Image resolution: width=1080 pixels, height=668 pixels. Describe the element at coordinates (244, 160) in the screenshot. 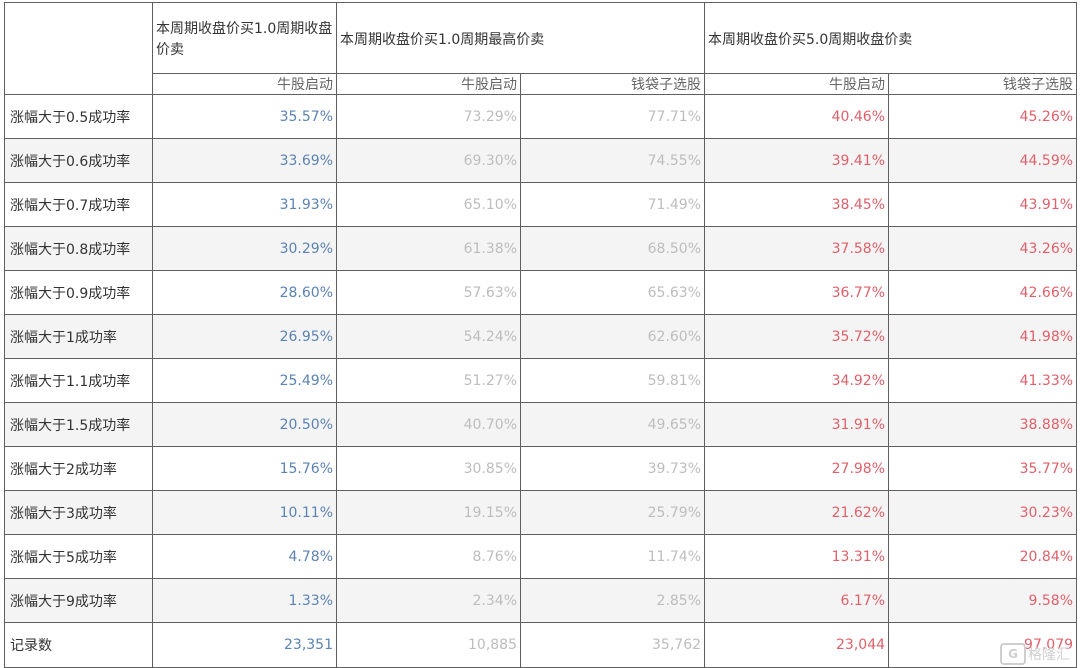

I see `value-cell: 33.69%` at that location.